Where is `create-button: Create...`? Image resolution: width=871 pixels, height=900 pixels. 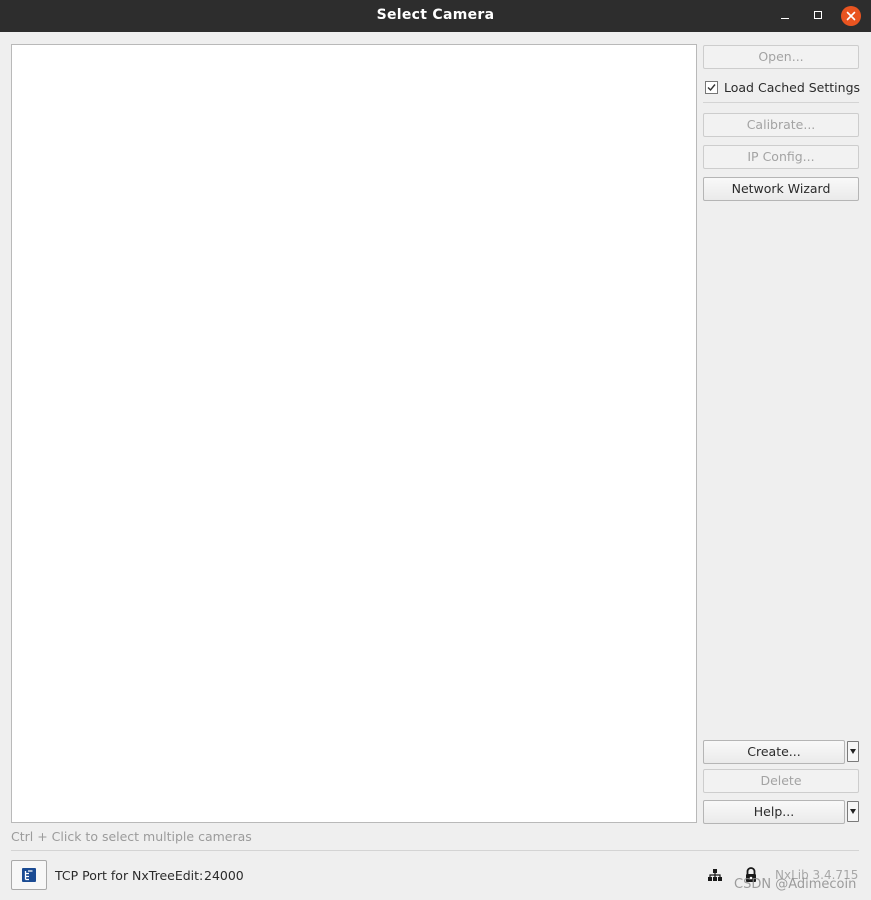 create-button: Create... is located at coordinates (774, 752).